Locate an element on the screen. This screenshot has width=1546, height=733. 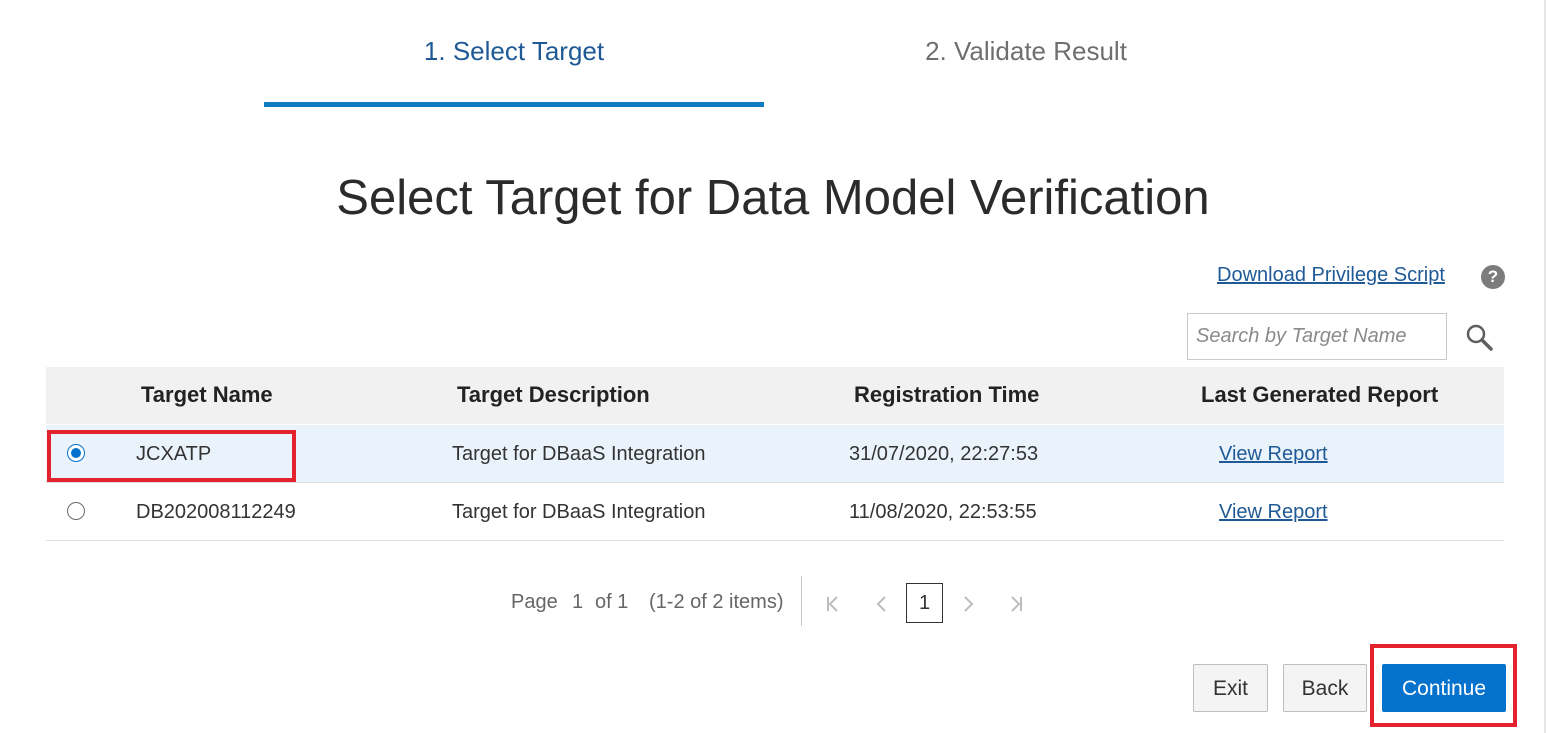
column-header-last-generated-report: Last Generated Report is located at coordinates (1319, 395).